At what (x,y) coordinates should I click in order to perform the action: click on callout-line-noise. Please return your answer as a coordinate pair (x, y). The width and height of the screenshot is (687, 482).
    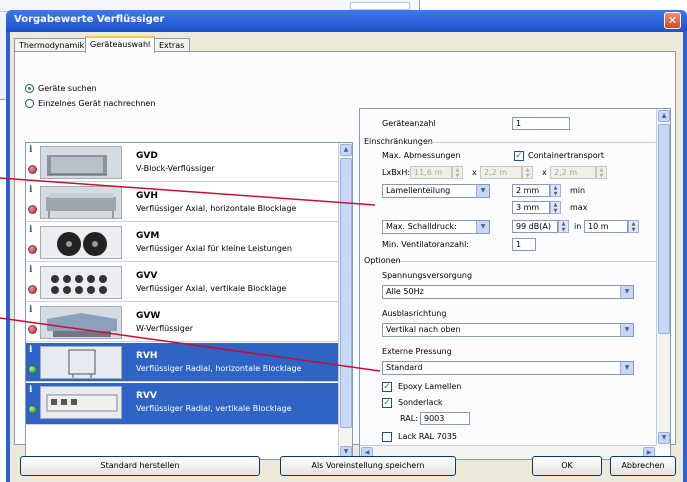
    Looking at the image, I should click on (188, 191).